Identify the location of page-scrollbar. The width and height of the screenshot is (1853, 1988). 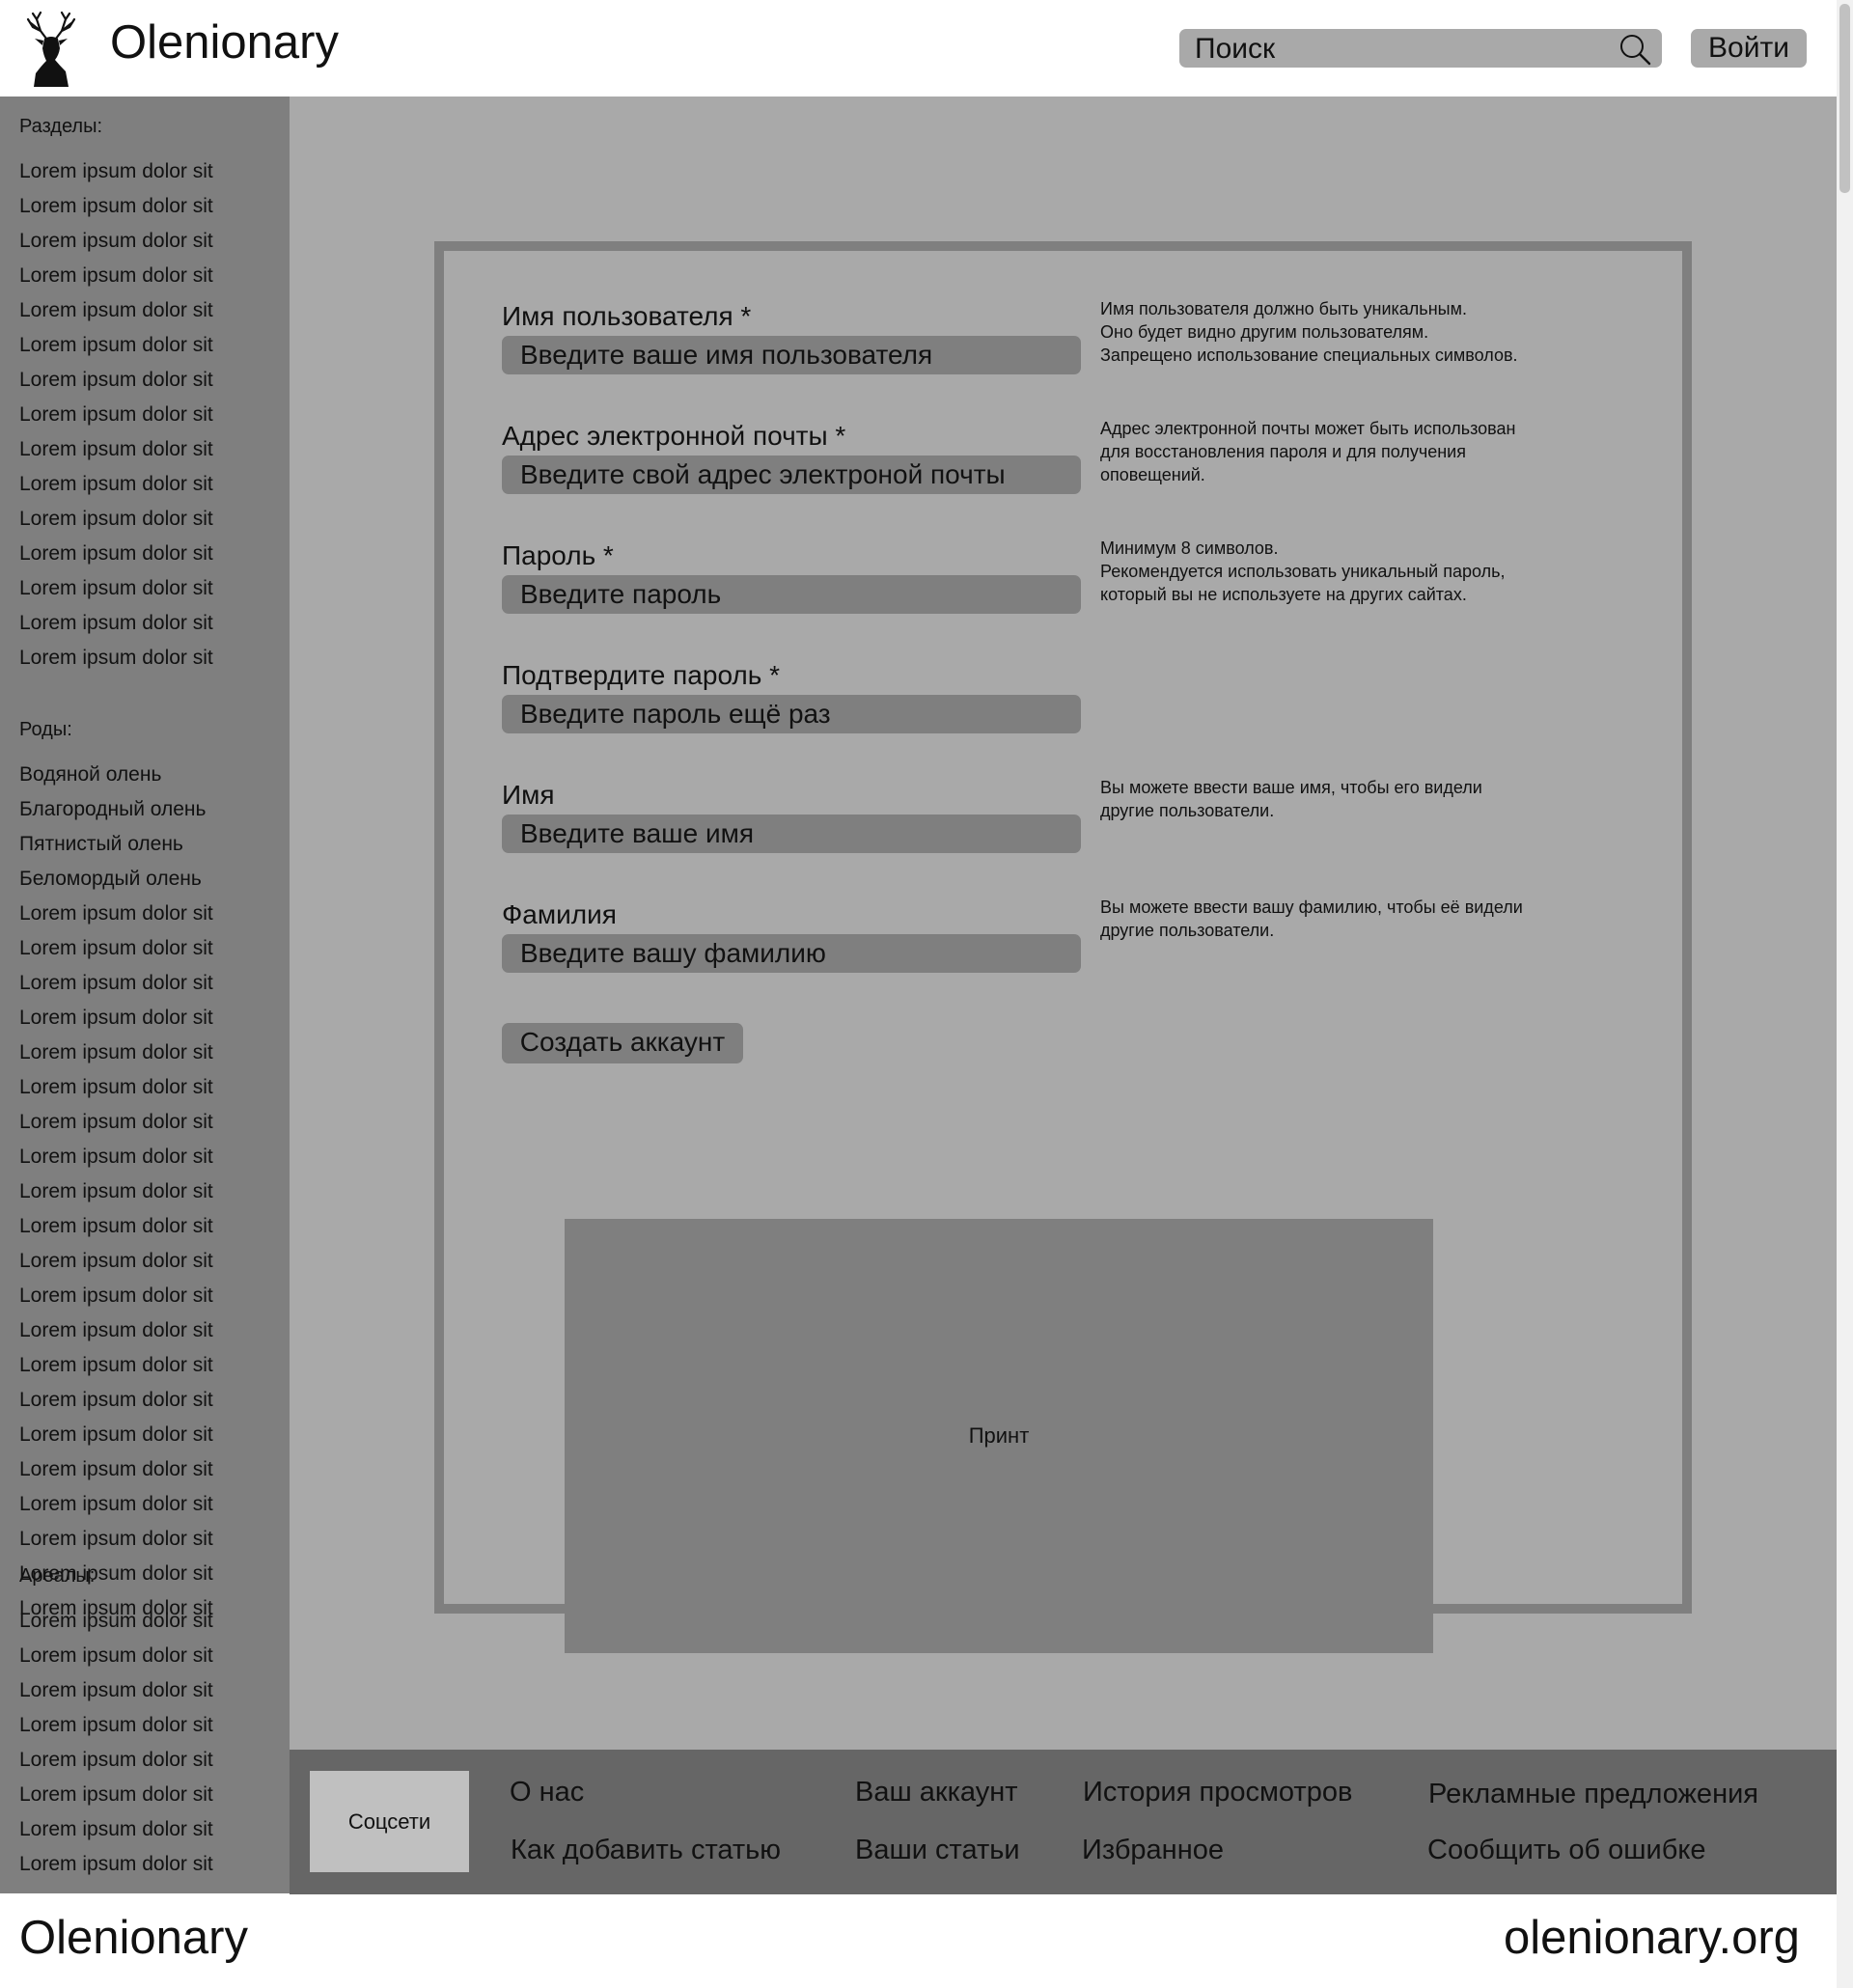
(1845, 994).